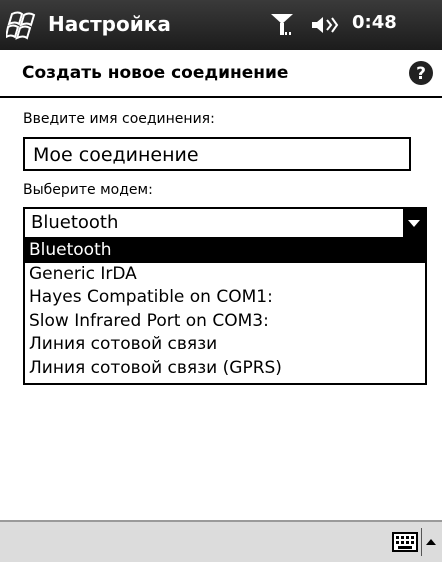  Describe the element at coordinates (374, 22) in the screenshot. I see `clock: 0:48` at that location.